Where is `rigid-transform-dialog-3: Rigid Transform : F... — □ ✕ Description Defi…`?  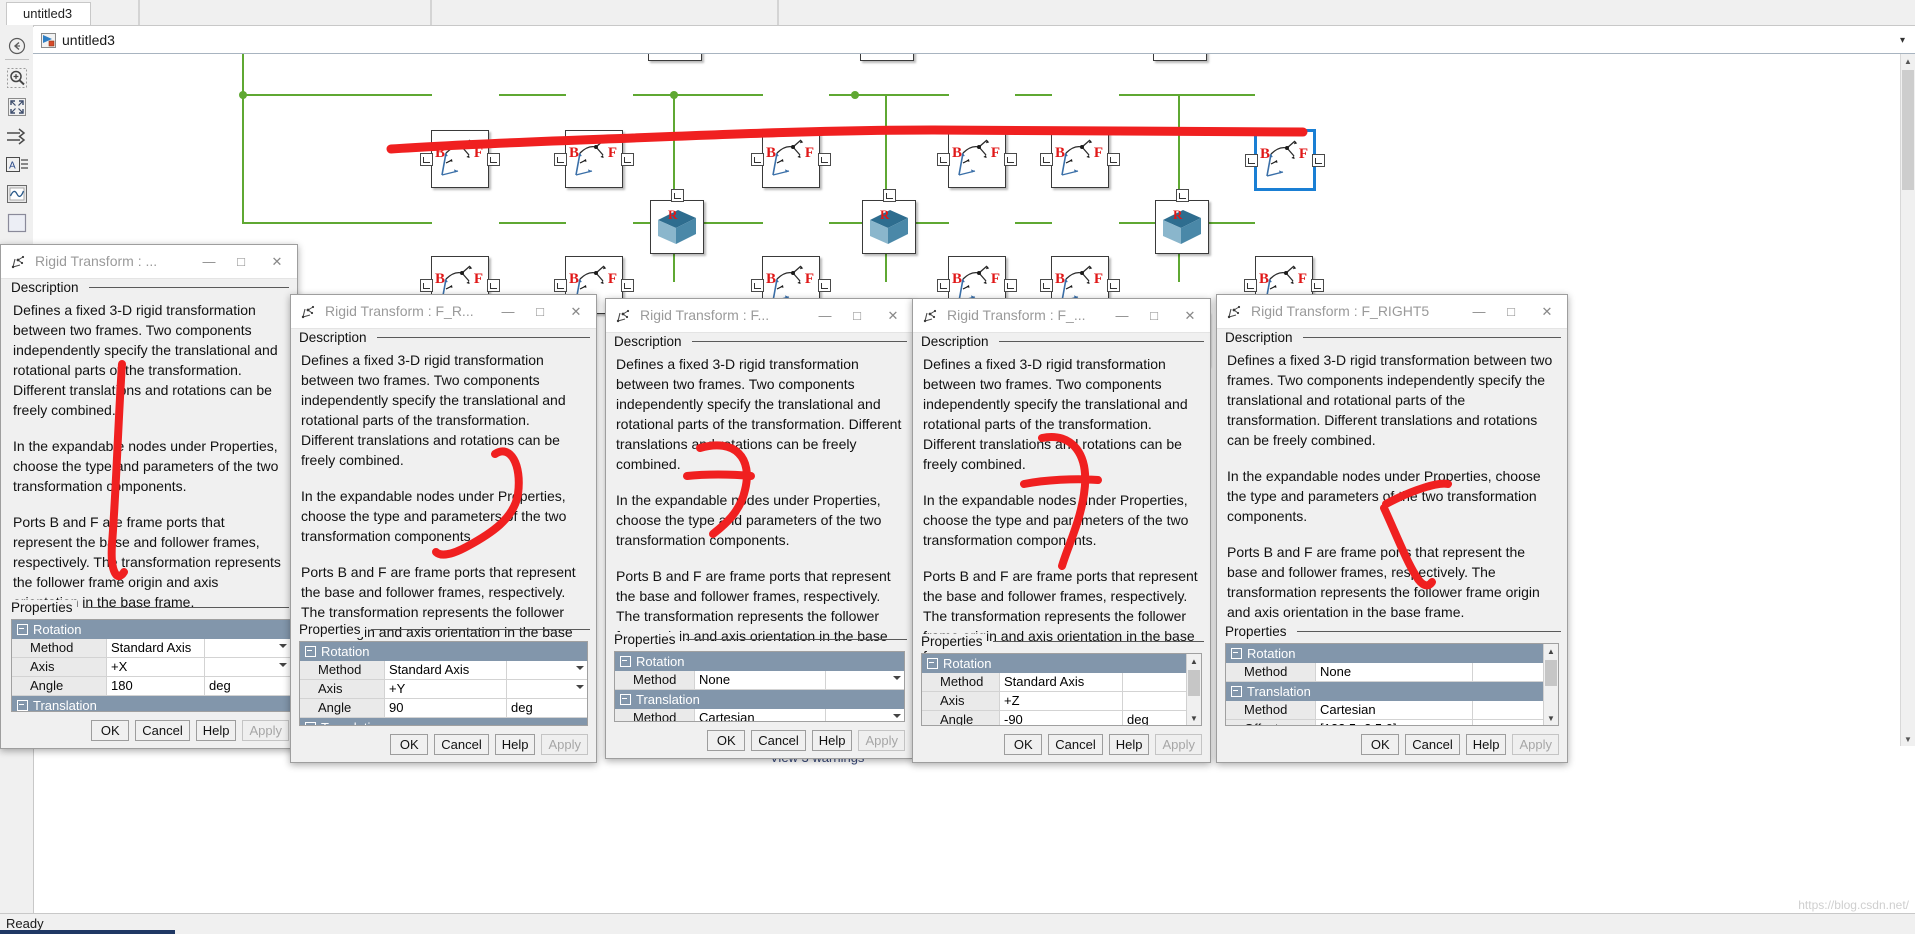
rigid-transform-dialog-3: Rigid Transform : F... — □ ✕ Description Defi… is located at coordinates (759, 528).